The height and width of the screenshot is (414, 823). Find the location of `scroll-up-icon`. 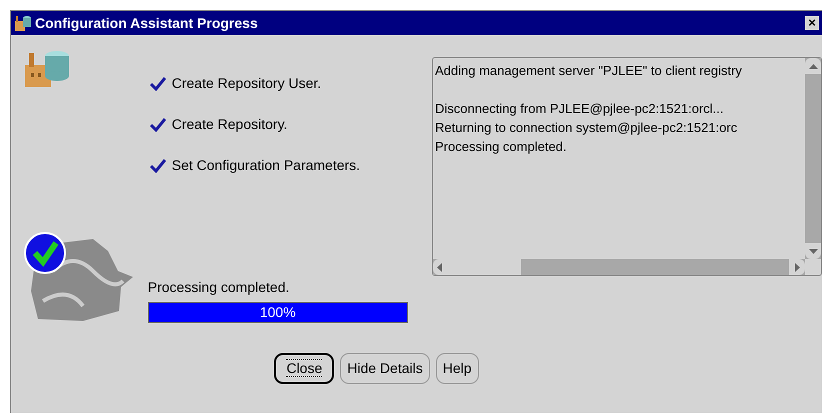

scroll-up-icon is located at coordinates (813, 66).